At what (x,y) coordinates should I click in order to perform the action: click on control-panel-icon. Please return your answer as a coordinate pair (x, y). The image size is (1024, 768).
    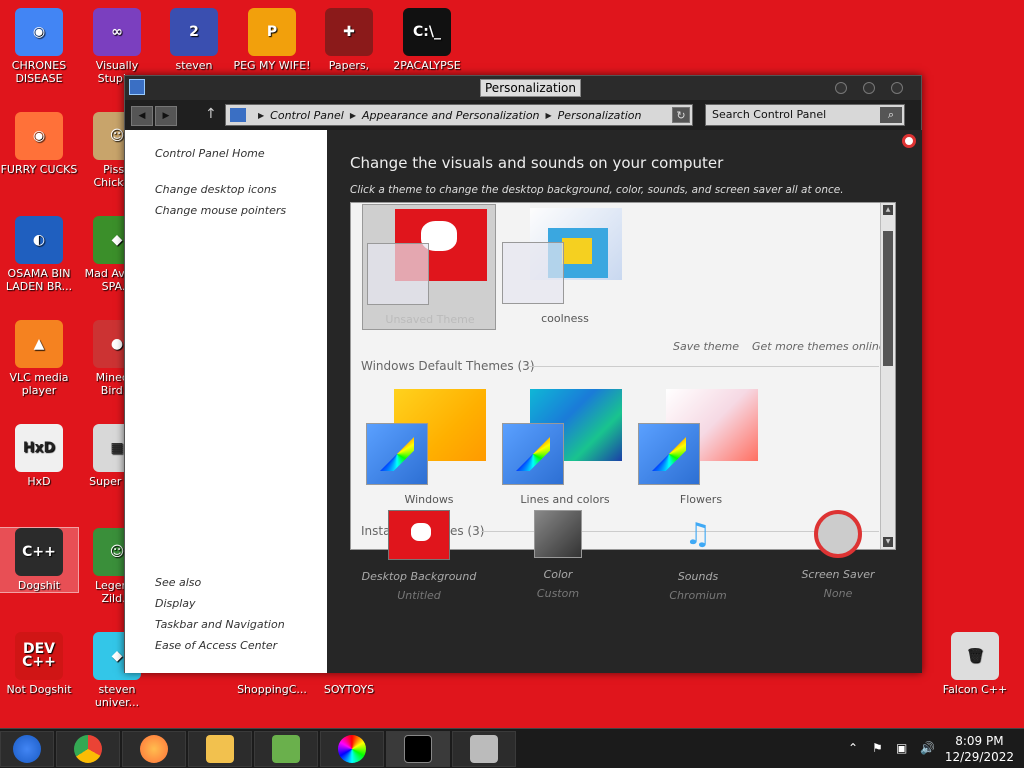
    Looking at the image, I should click on (238, 115).